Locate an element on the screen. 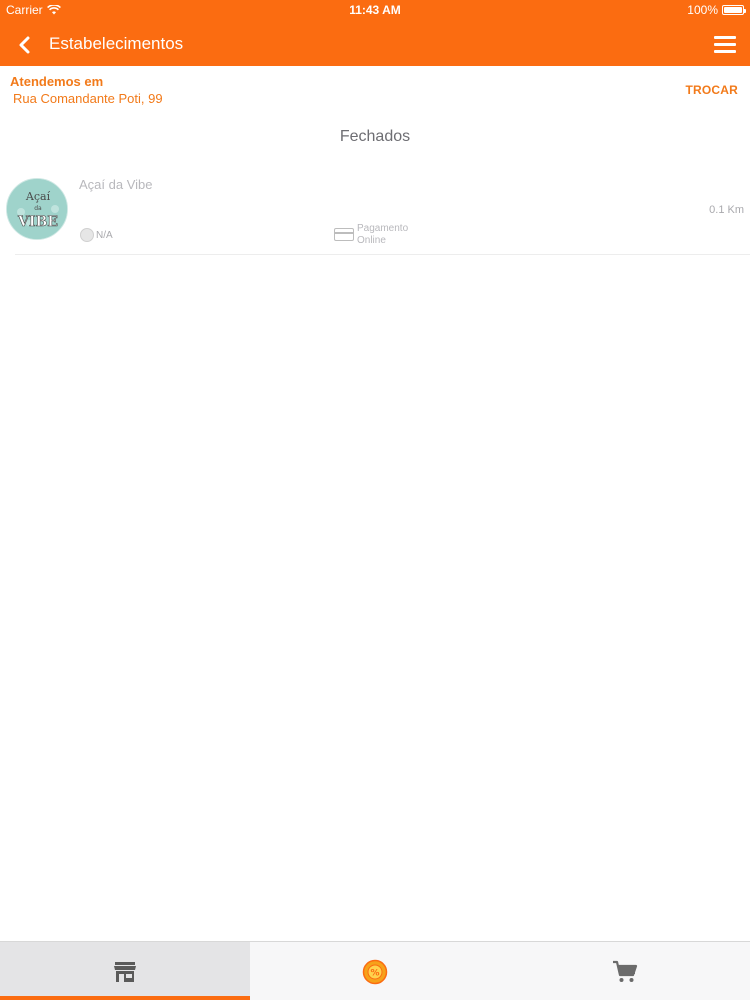 Image resolution: width=750 pixels, height=1000 pixels. tab-cart is located at coordinates (625, 971).